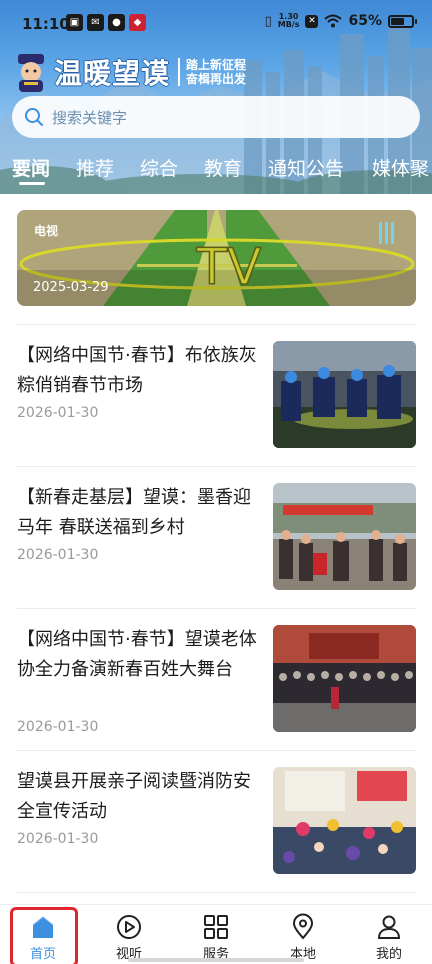 Image resolution: width=432 pixels, height=964 pixels. Describe the element at coordinates (386, 233) in the screenshot. I see `audio-bars-icon` at that location.